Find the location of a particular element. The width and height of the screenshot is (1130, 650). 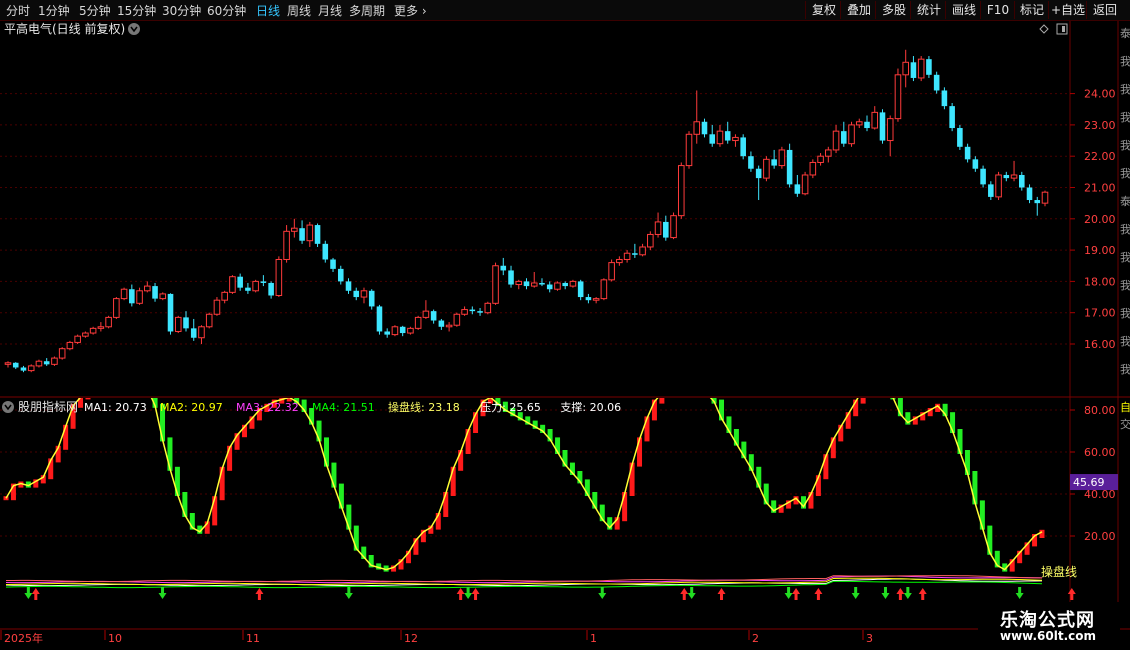

period-tab: 60分钟 is located at coordinates (226, 10).